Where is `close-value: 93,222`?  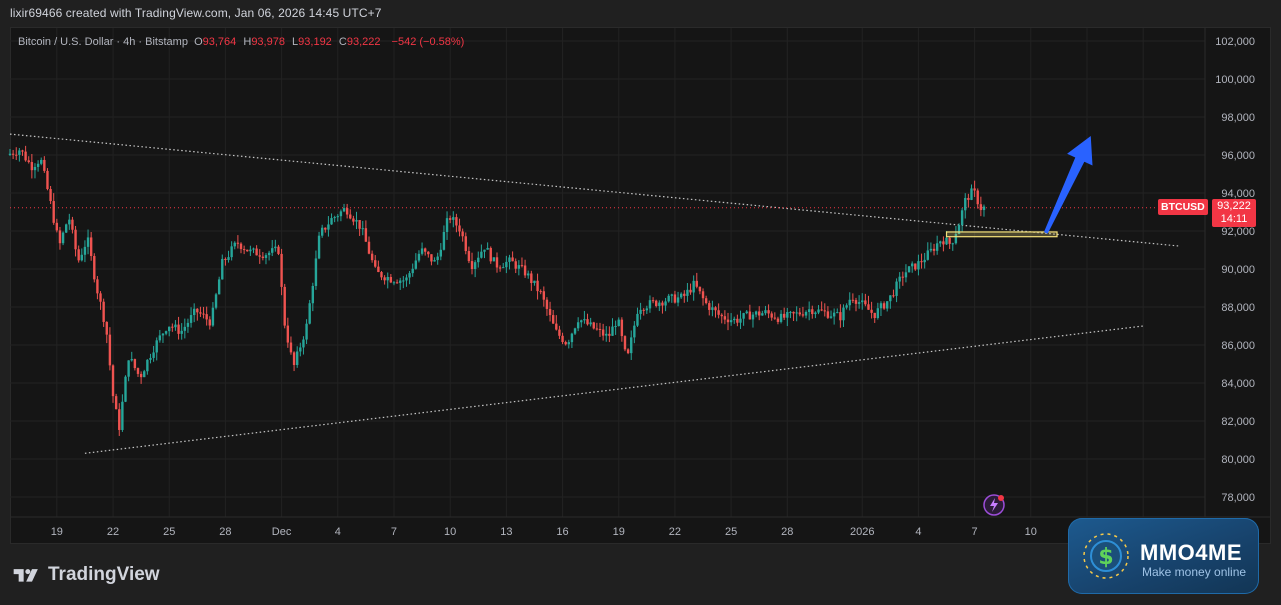
close-value: 93,222 is located at coordinates (363, 42).